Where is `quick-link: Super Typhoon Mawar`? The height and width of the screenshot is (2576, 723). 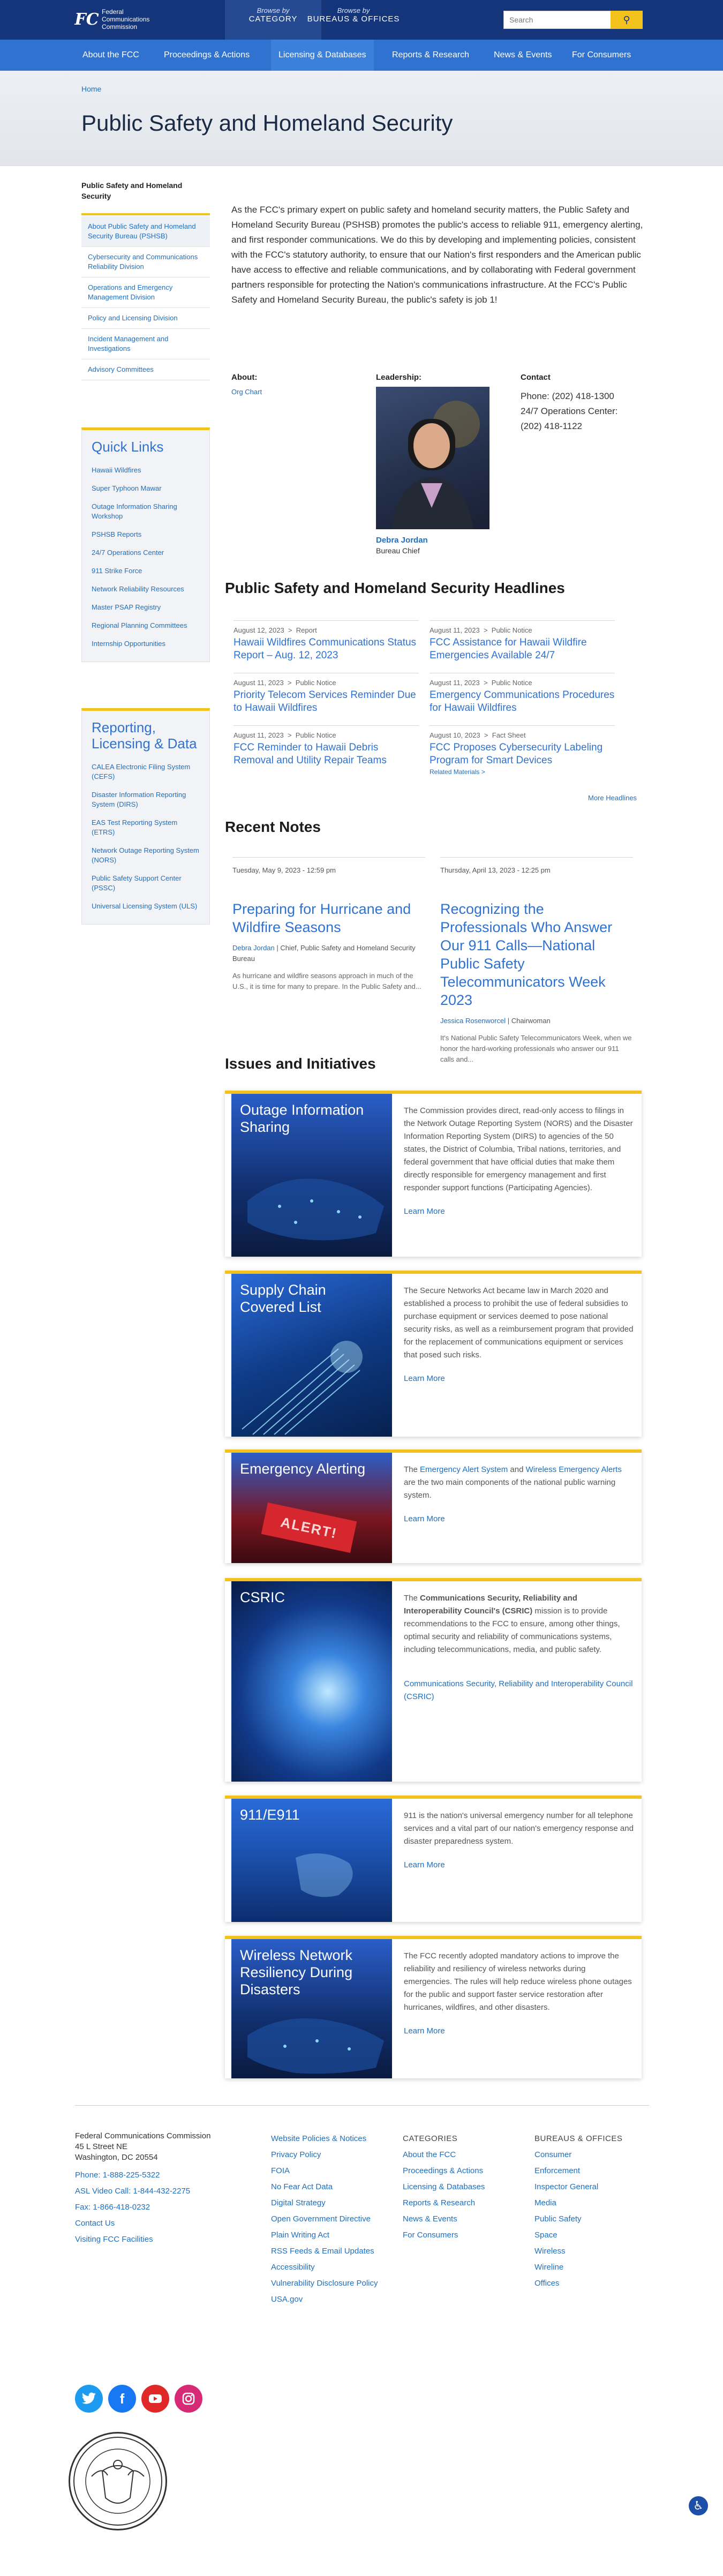 quick-link: Super Typhoon Mawar is located at coordinates (146, 488).